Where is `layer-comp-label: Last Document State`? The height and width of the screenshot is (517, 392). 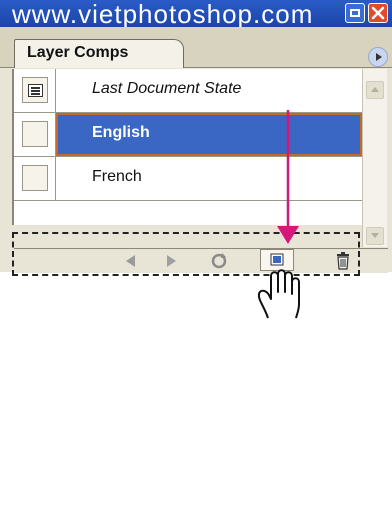 layer-comp-label: Last Document State is located at coordinates (167, 88).